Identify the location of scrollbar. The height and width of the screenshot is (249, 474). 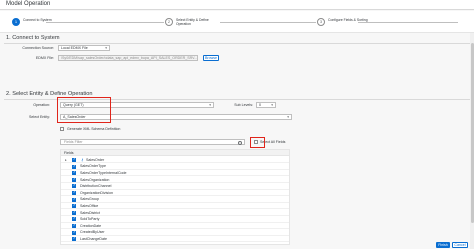
(472, 141).